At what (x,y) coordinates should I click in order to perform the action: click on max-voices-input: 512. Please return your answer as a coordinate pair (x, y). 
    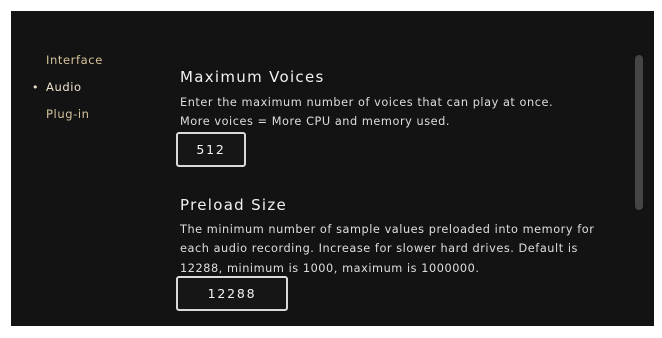
    Looking at the image, I should click on (211, 149).